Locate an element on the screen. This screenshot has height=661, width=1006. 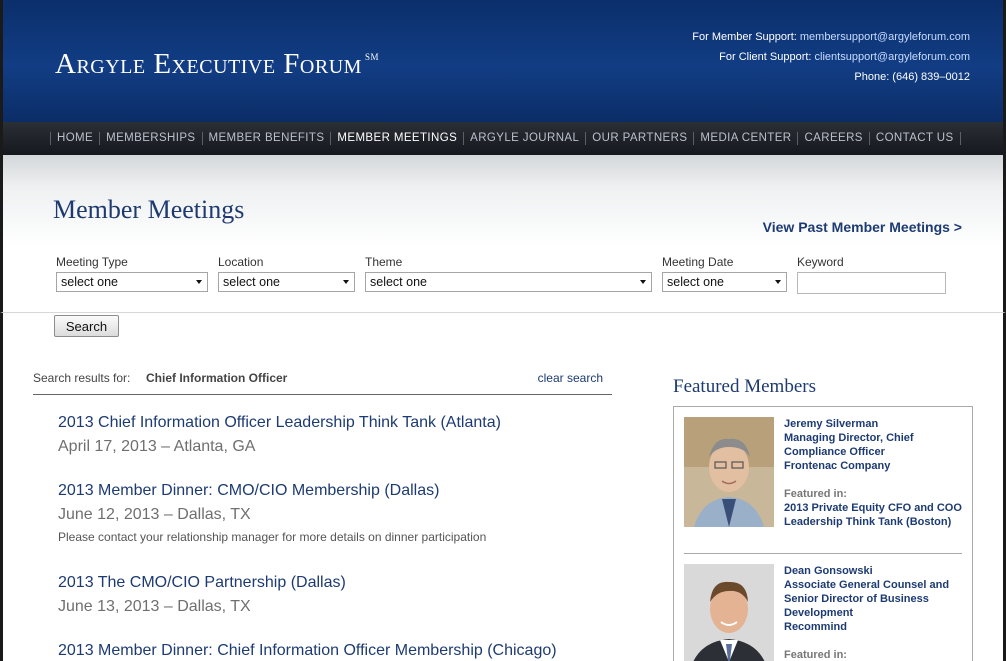
keyword-input is located at coordinates (871, 283).